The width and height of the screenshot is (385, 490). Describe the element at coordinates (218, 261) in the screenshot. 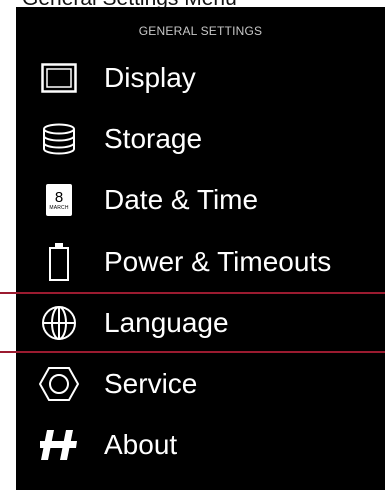

I see `menu-item-label: Power & Timeouts` at that location.